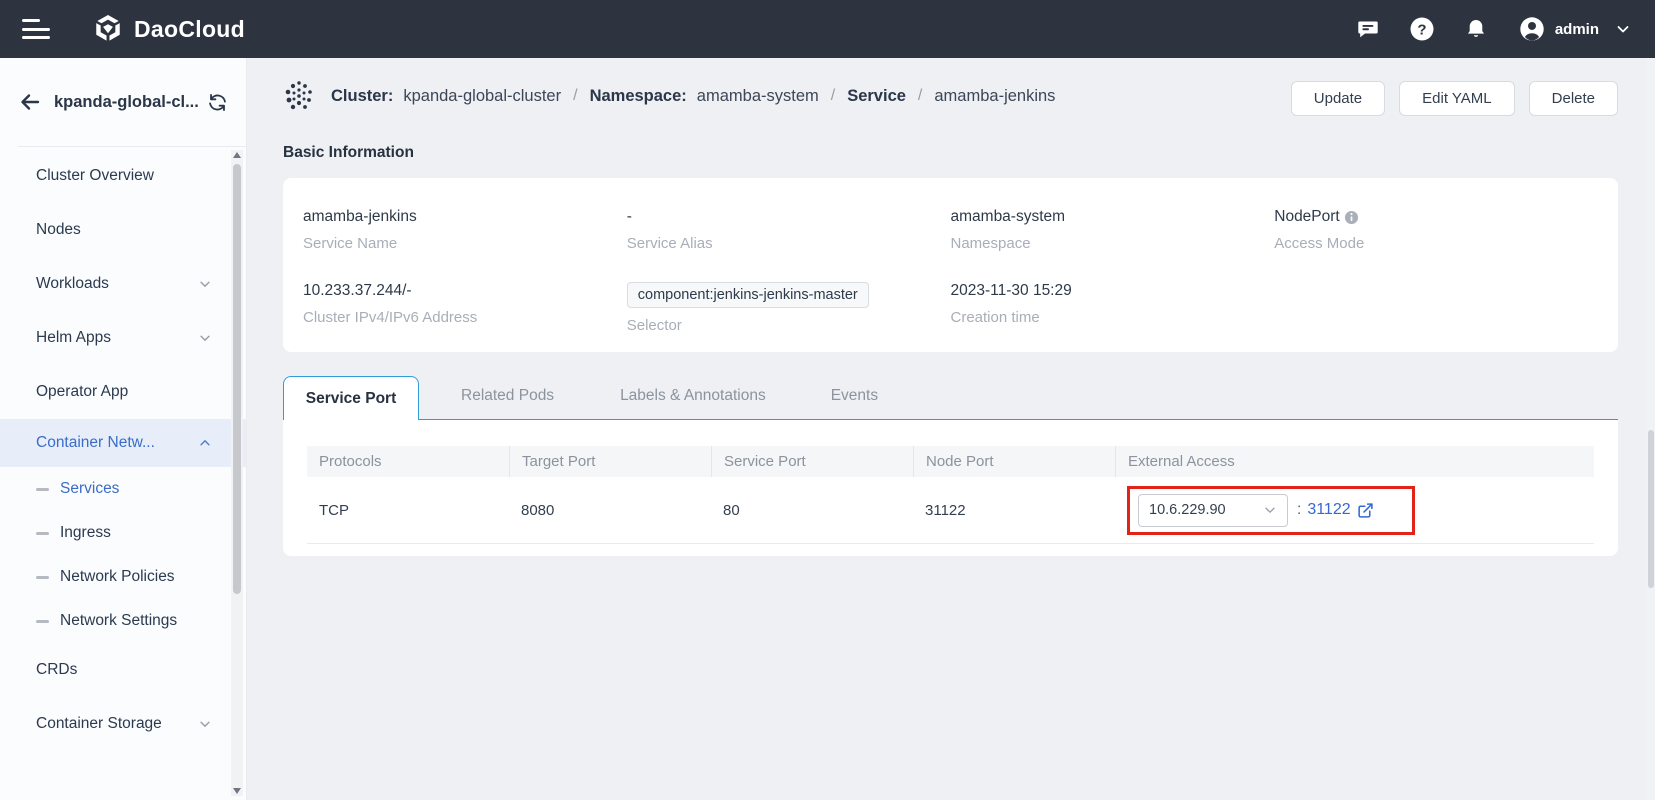  What do you see at coordinates (123, 284) in the screenshot?
I see `sidebar-item-workloads: Workloads` at bounding box center [123, 284].